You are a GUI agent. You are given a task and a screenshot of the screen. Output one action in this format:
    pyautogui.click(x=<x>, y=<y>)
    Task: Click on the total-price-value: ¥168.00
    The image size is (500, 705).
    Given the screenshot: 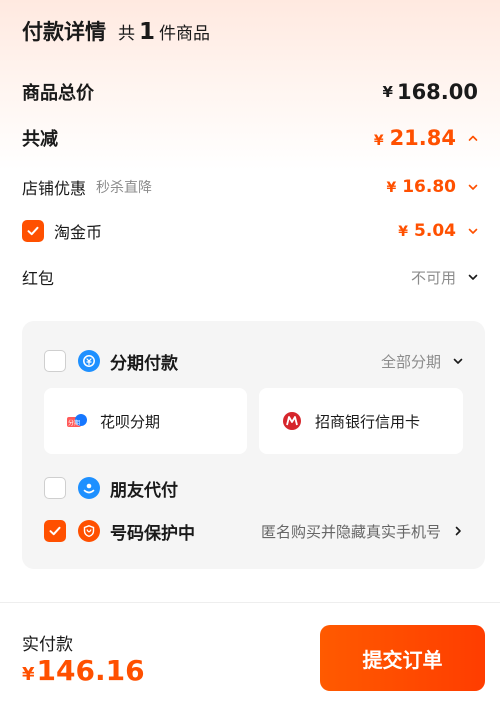 What is the action you would take?
    pyautogui.click(x=430, y=92)
    